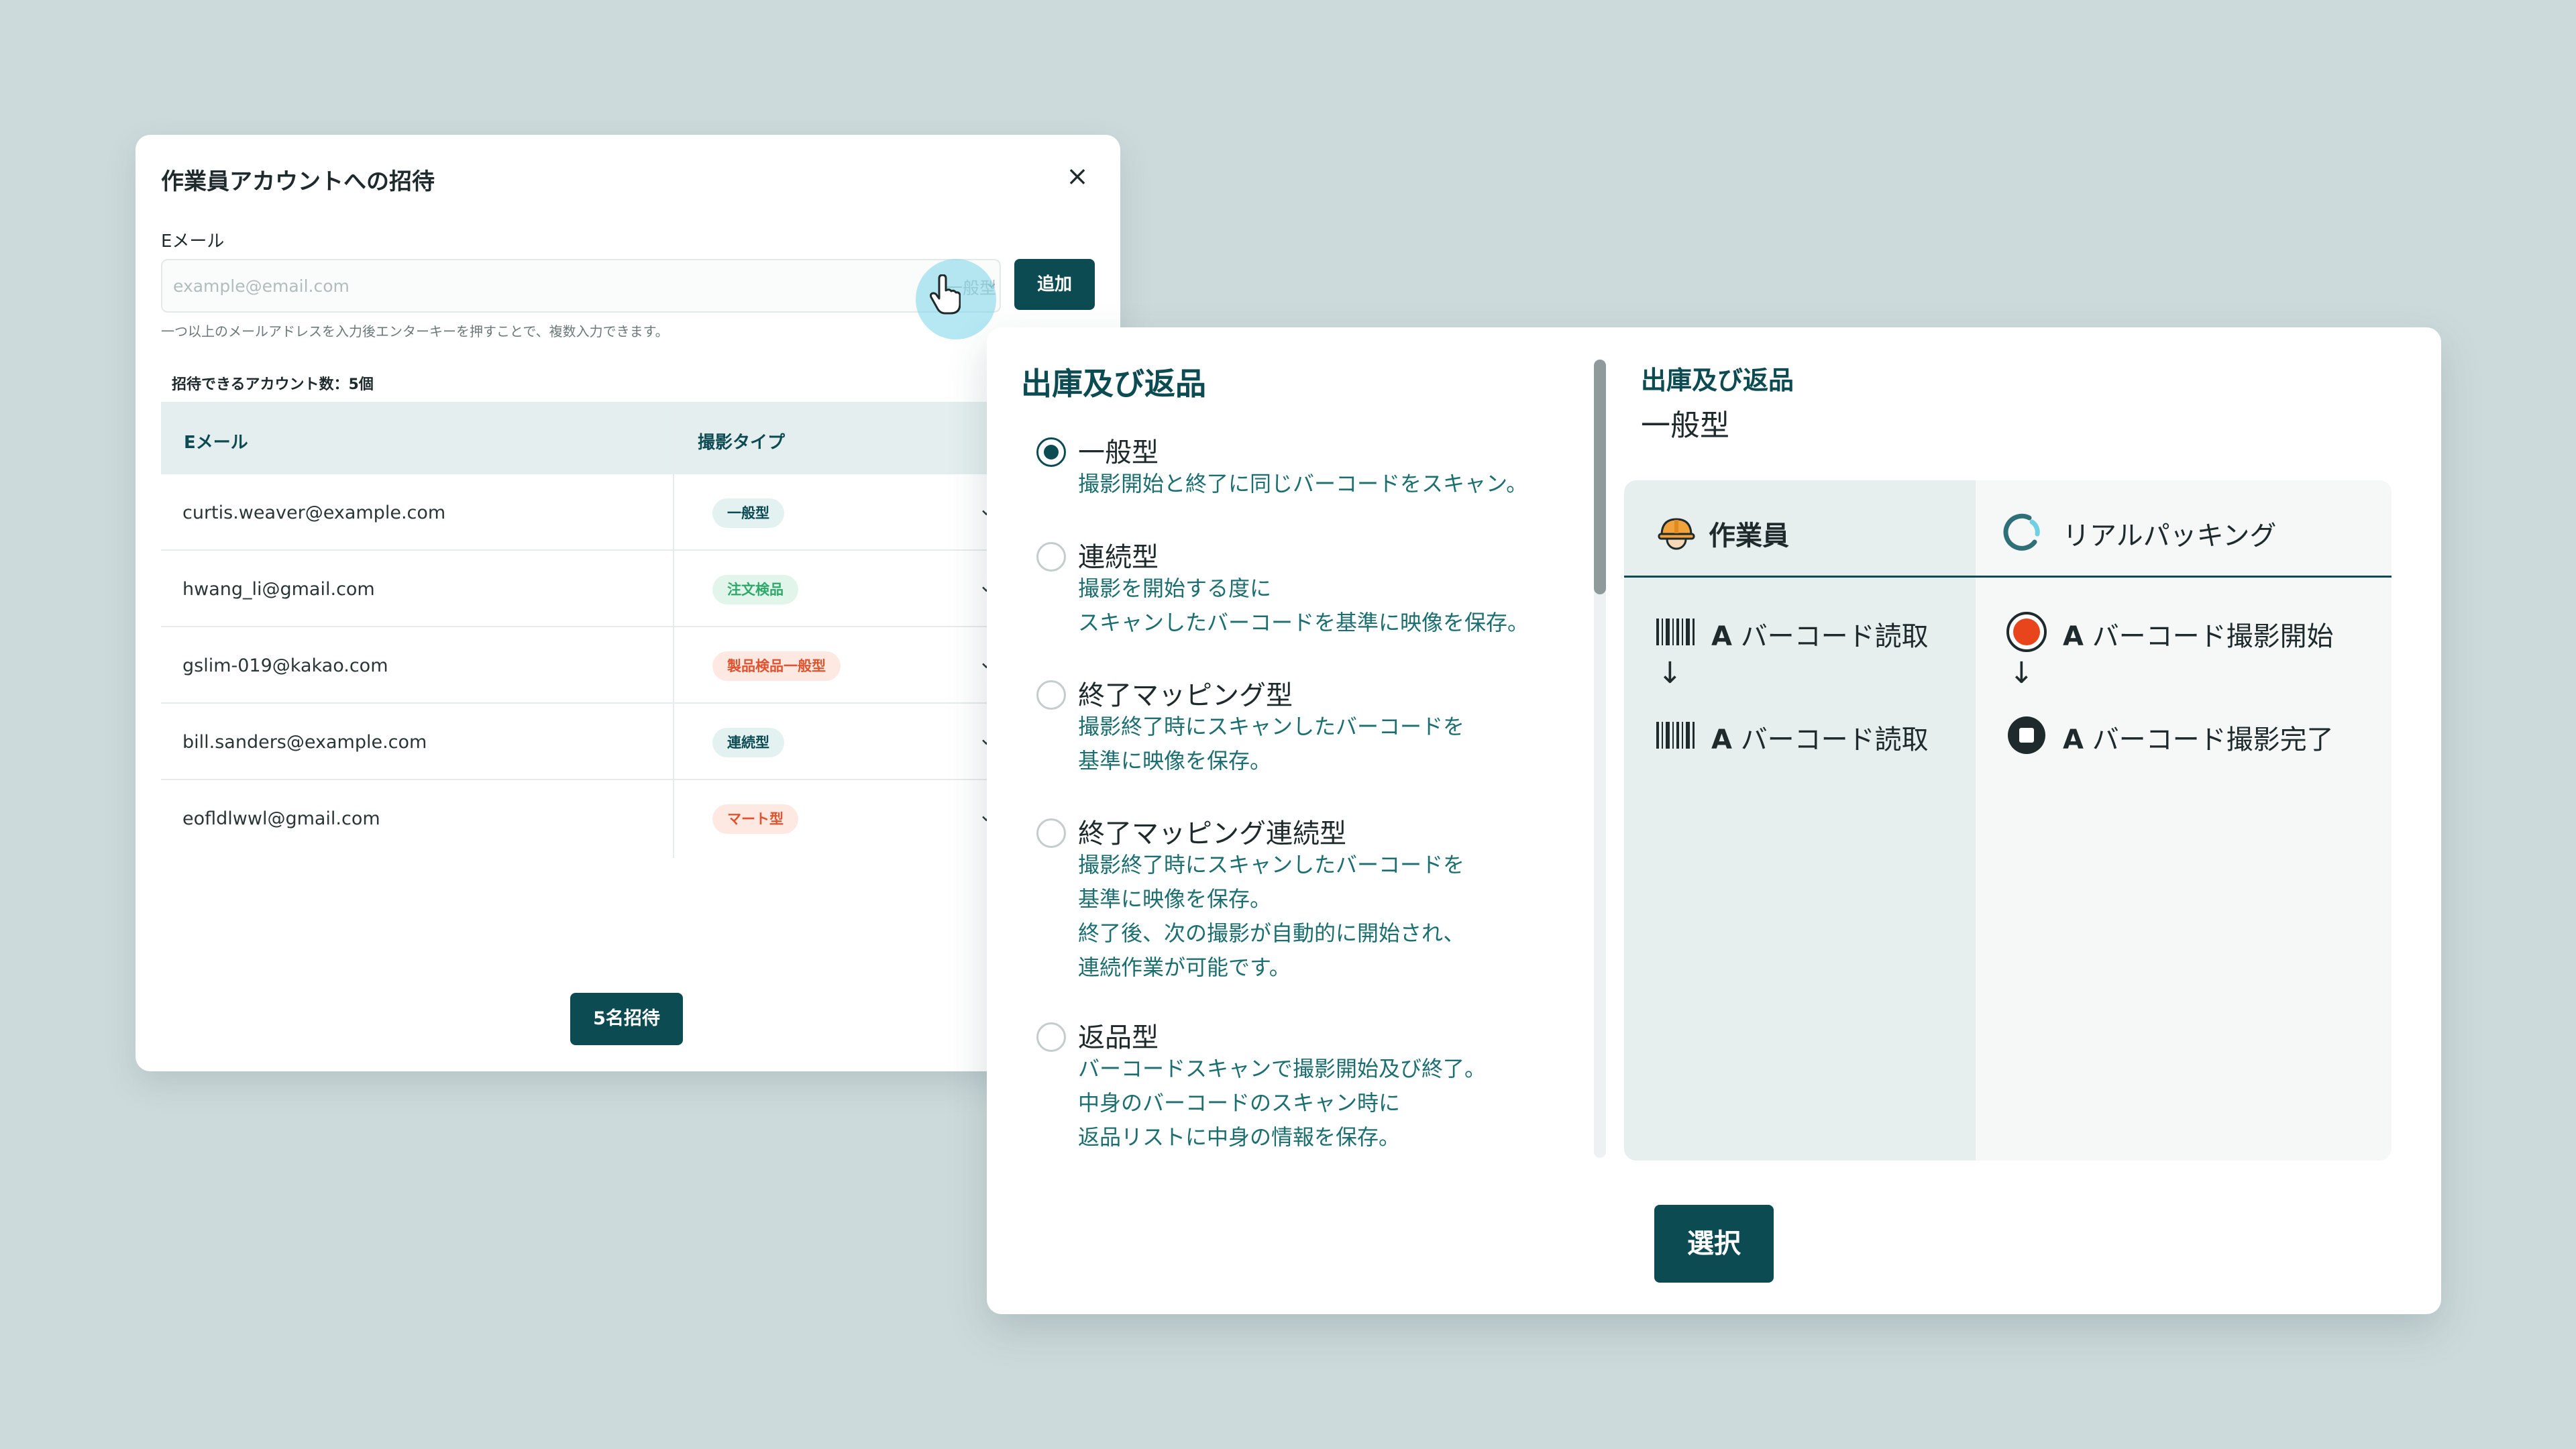 Image resolution: width=2576 pixels, height=1449 pixels. What do you see at coordinates (1800, 820) in the screenshot?
I see `worker-column` at bounding box center [1800, 820].